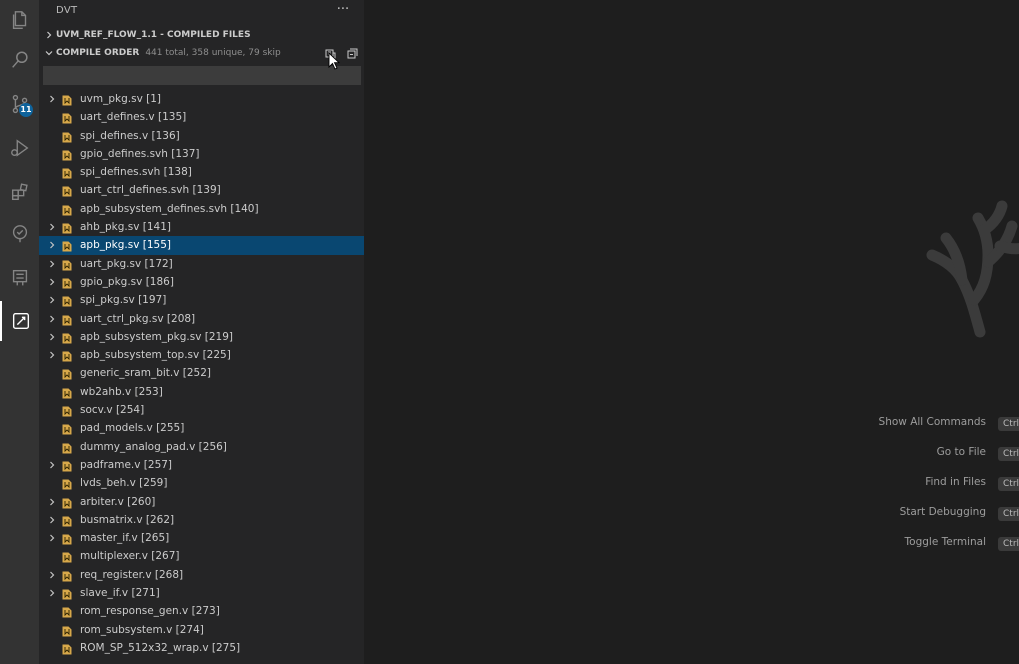 This screenshot has height=664, width=1019. Describe the element at coordinates (201, 227) in the screenshot. I see `tree-item: ahb_pkg.sv [141]` at that location.